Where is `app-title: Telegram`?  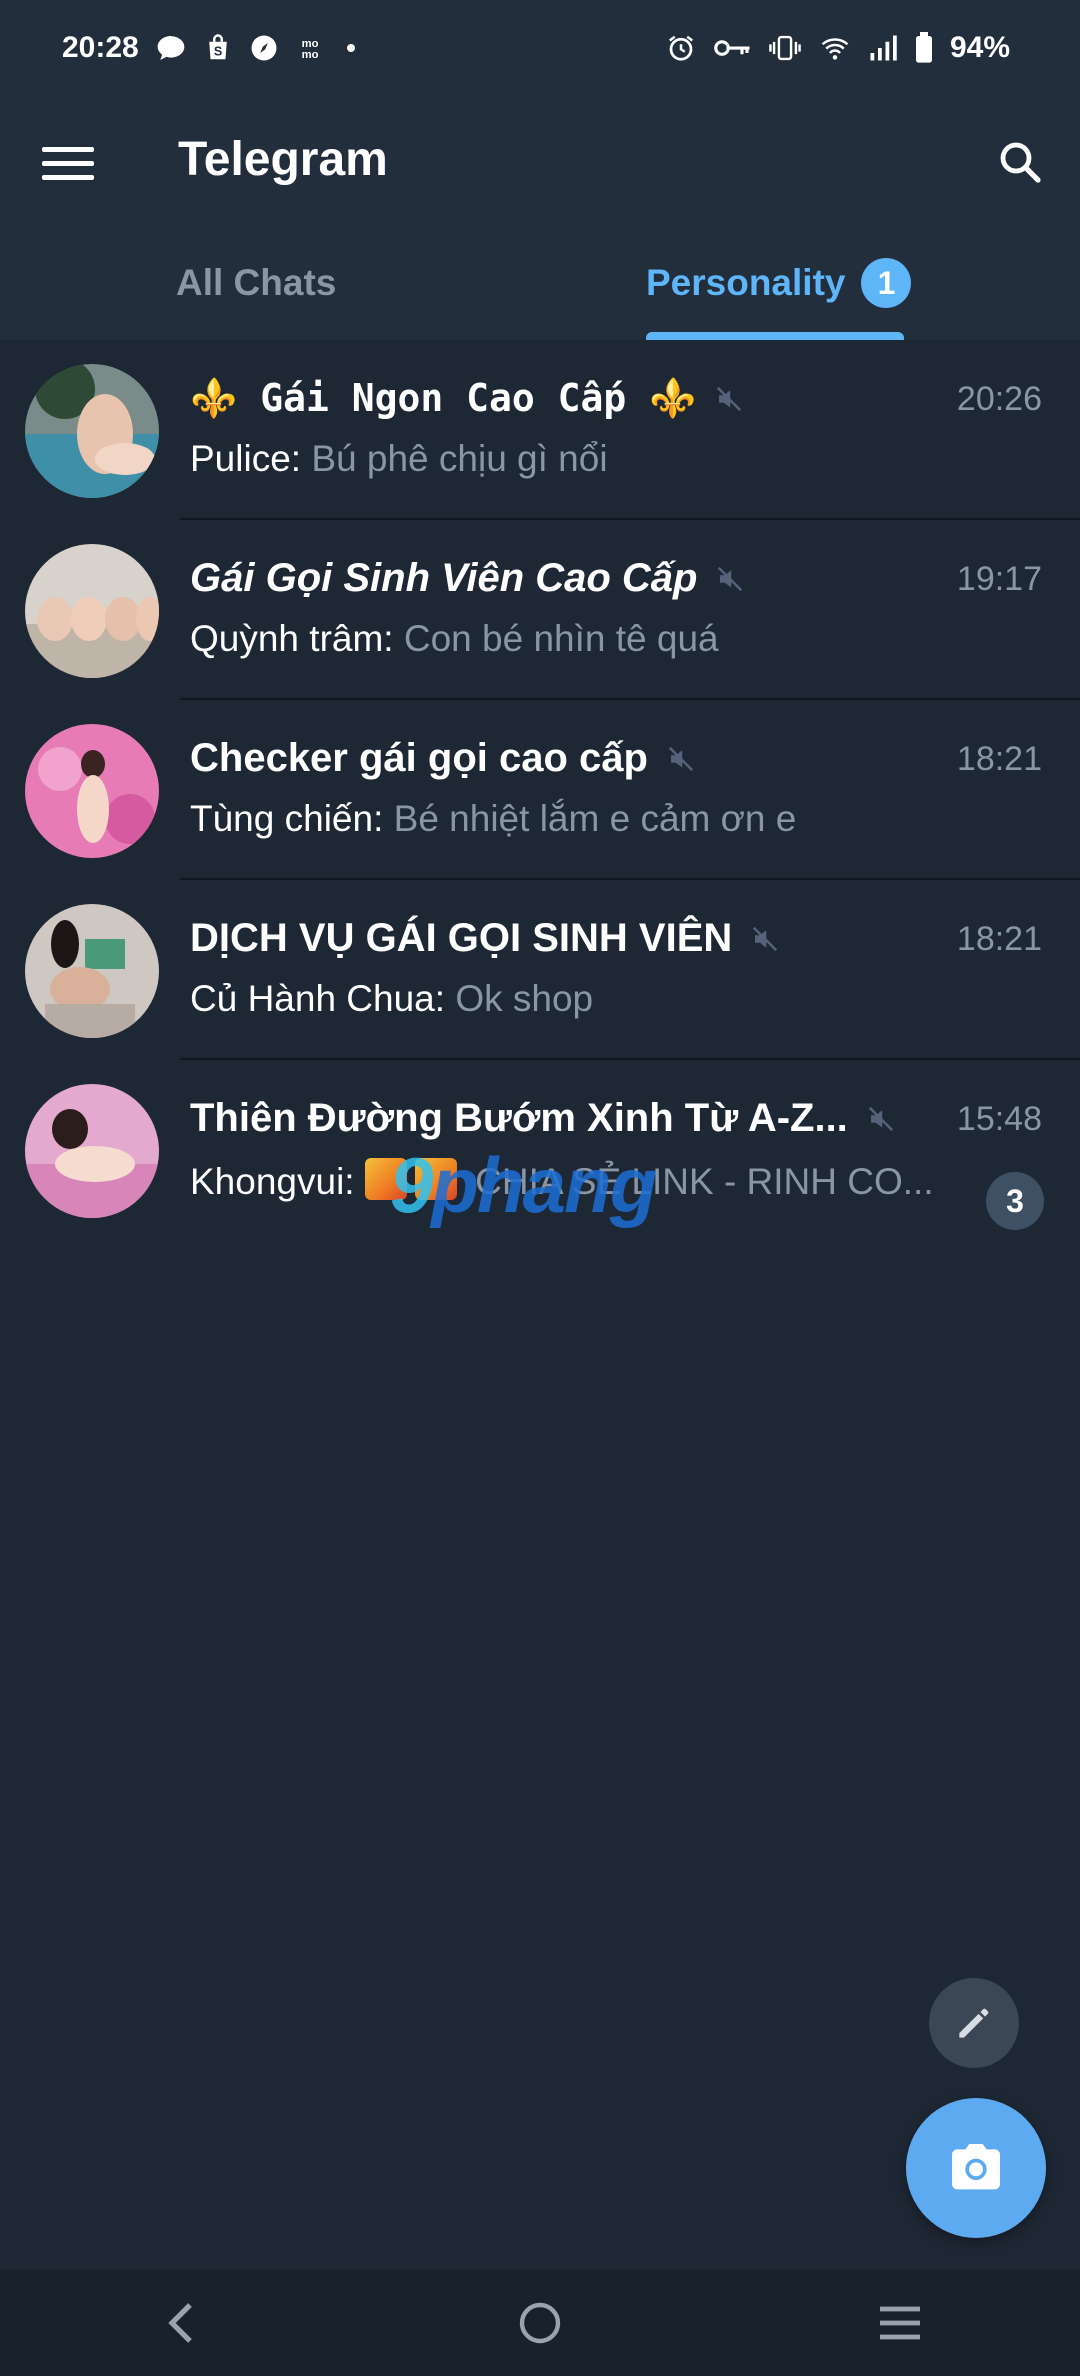
app-title: Telegram is located at coordinates (283, 159).